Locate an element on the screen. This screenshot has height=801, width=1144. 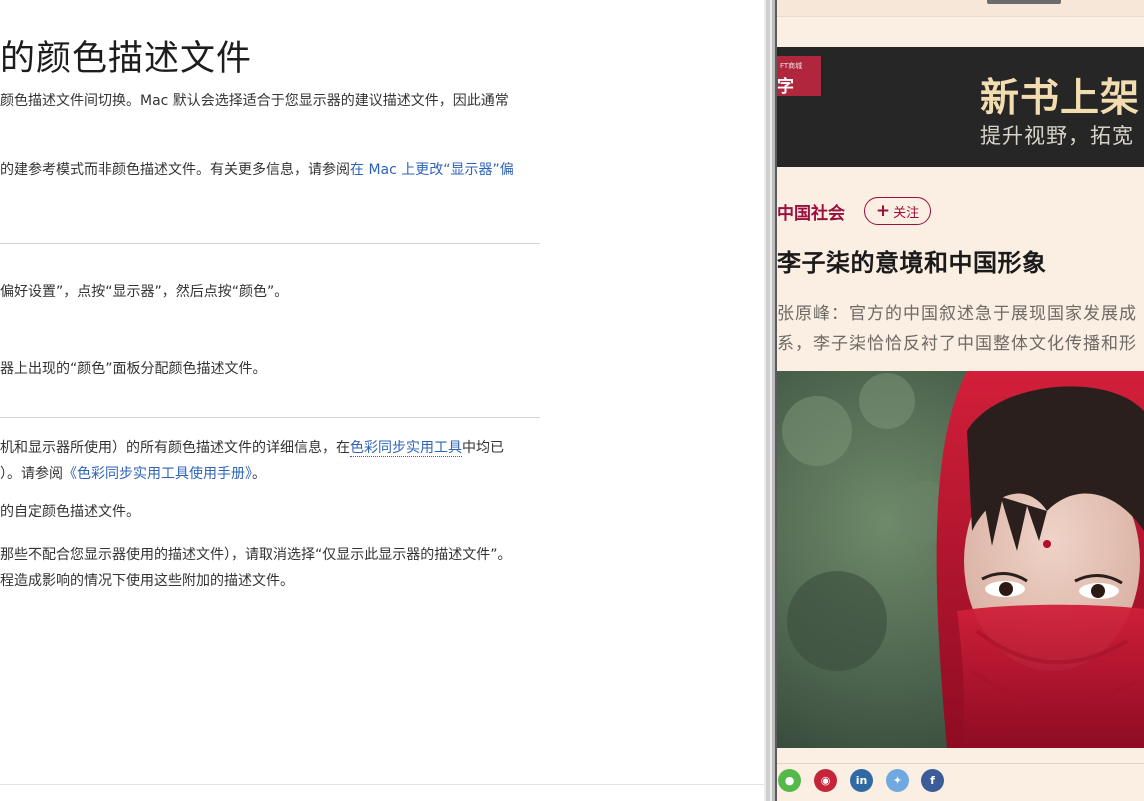
details-line-2-tail: 。 is located at coordinates (259, 474).